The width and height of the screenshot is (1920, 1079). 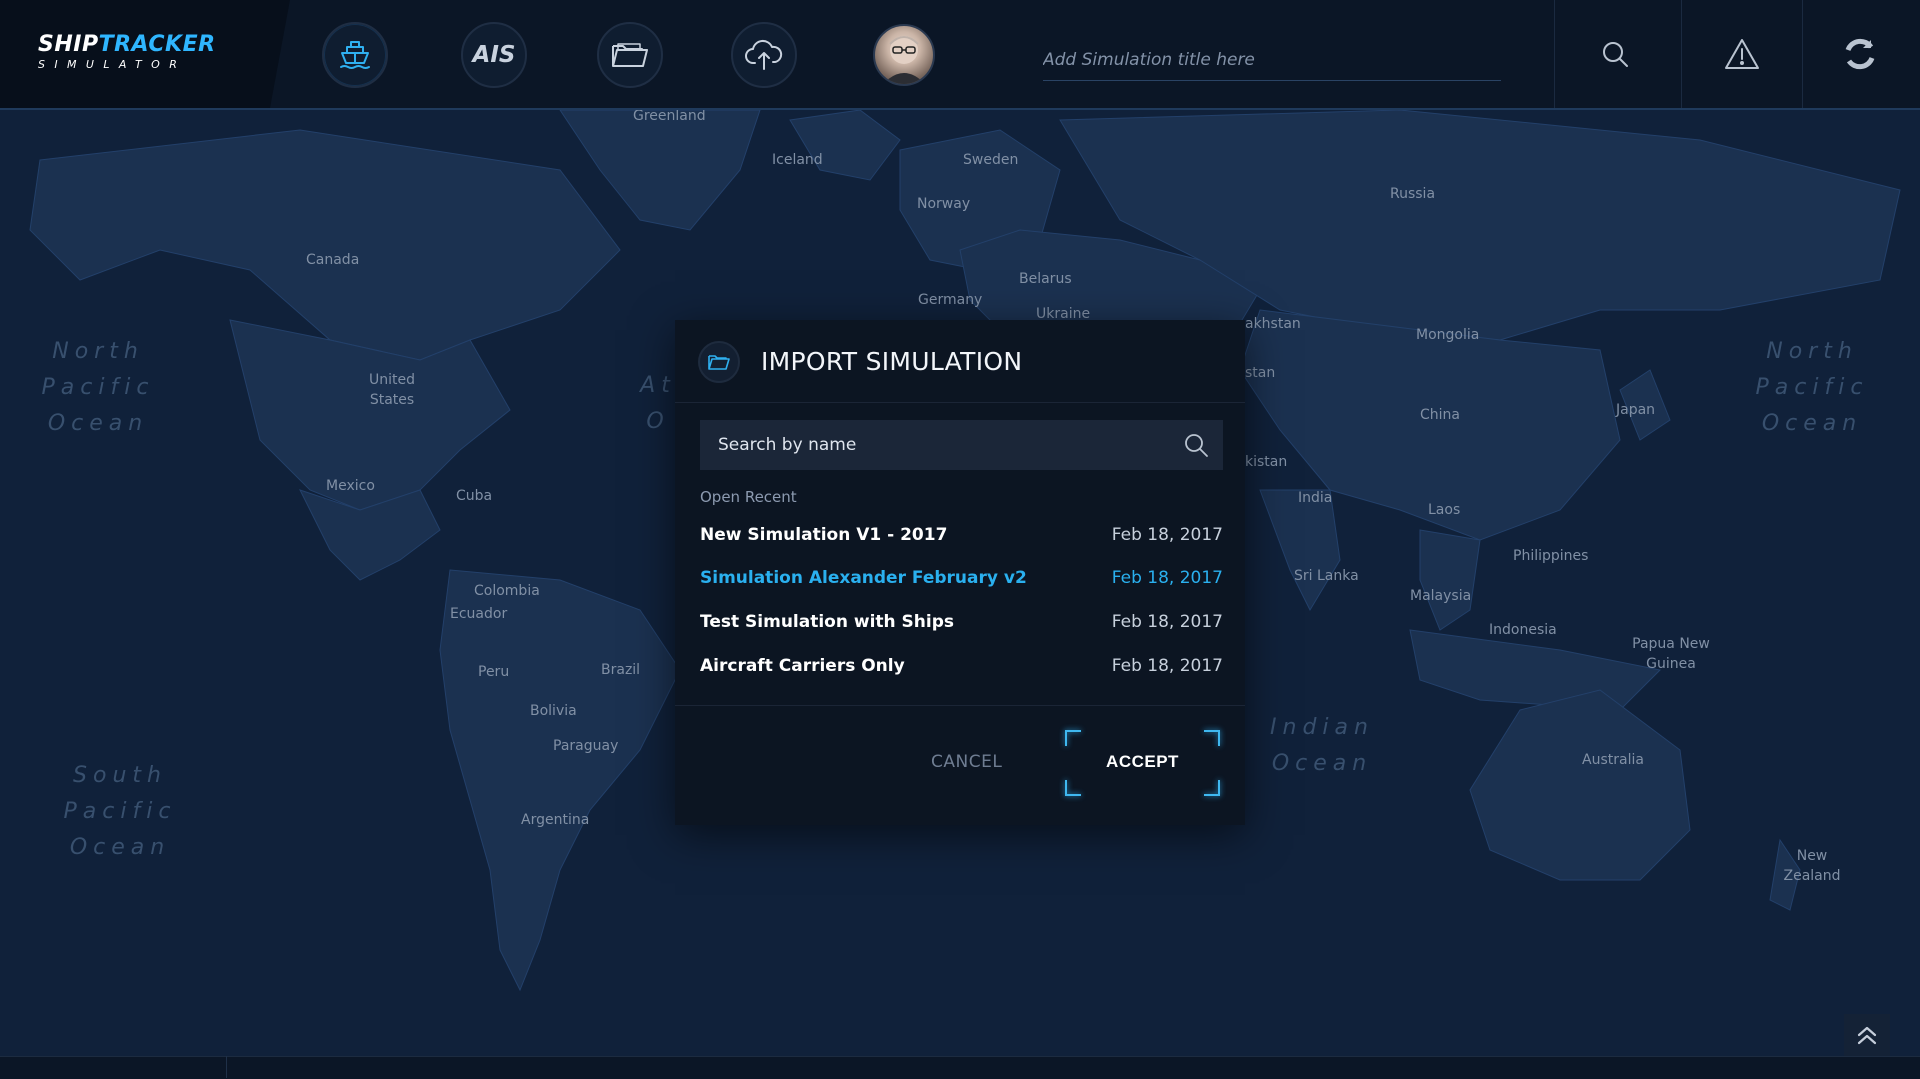 I want to click on app-logo: SHIPTRACKER SIMULATOR, so click(x=127, y=52).